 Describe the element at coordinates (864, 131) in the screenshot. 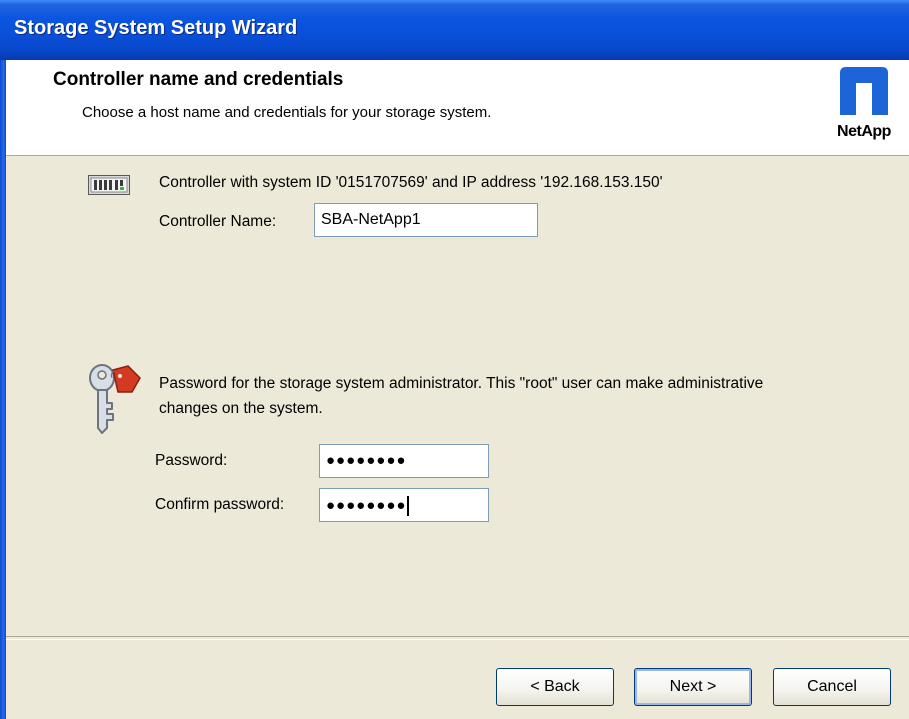

I see `netapp-logo-text: NetApp` at that location.